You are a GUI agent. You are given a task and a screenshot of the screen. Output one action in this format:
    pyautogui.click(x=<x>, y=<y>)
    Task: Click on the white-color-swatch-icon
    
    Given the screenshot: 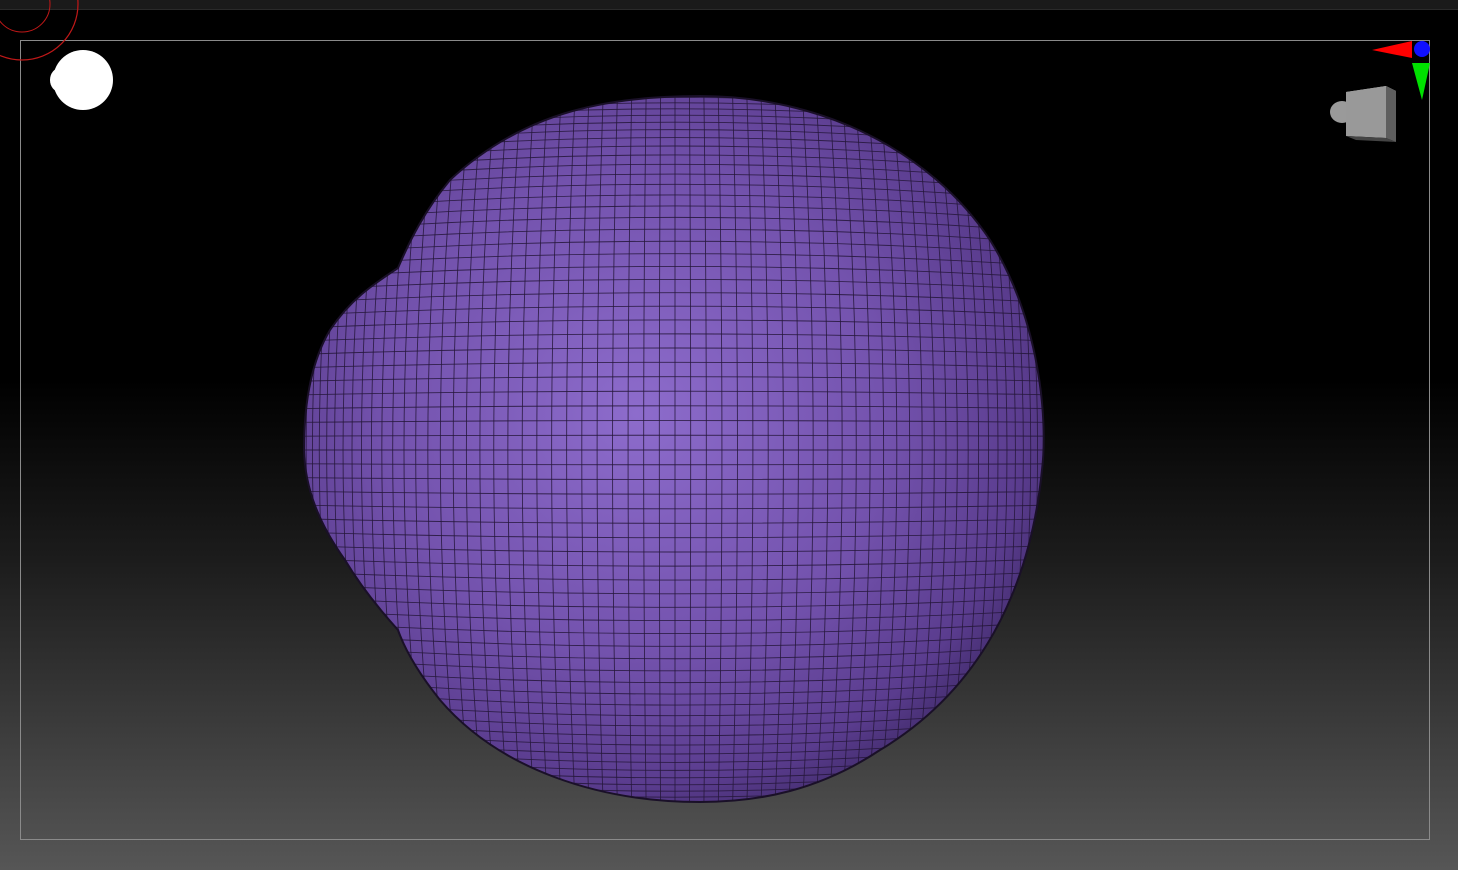 What is the action you would take?
    pyautogui.click(x=81, y=80)
    